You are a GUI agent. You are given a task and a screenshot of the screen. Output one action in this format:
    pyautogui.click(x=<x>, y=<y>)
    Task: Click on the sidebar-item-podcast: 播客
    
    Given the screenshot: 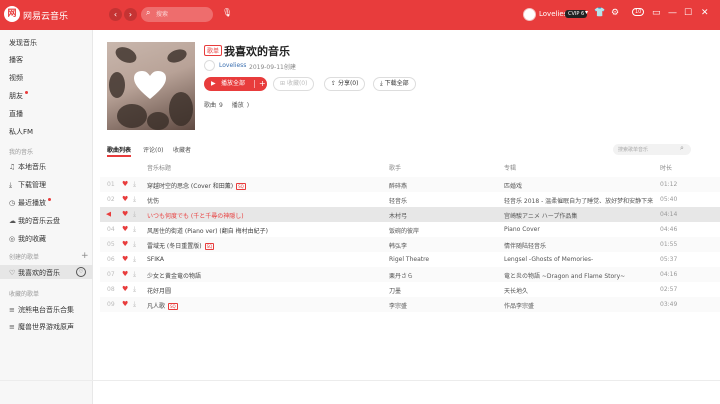 What is the action you would take?
    pyautogui.click(x=16, y=60)
    